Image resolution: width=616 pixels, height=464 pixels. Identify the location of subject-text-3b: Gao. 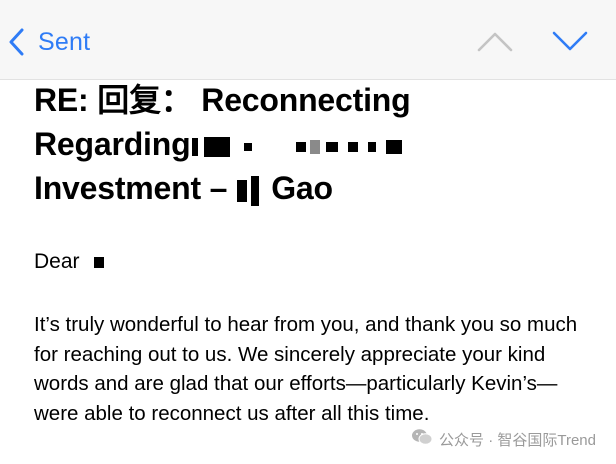
(302, 188).